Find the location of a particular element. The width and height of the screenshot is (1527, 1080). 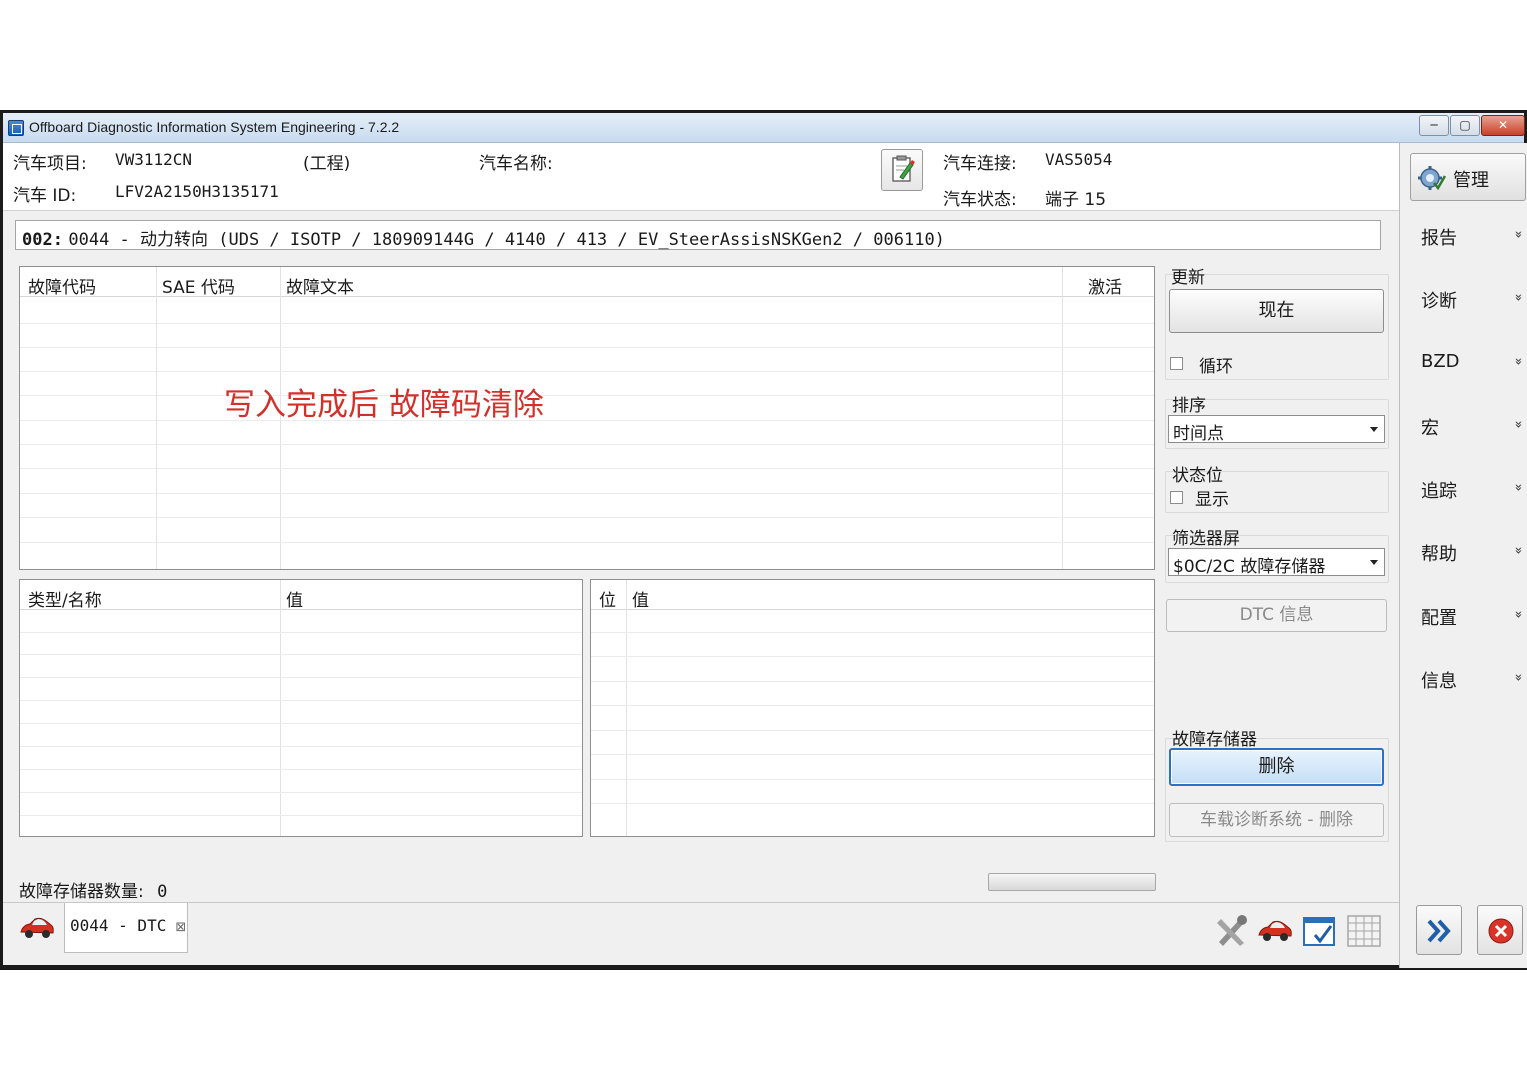

sidebar-item-trace: 追踪 » is located at coordinates (1467, 489).